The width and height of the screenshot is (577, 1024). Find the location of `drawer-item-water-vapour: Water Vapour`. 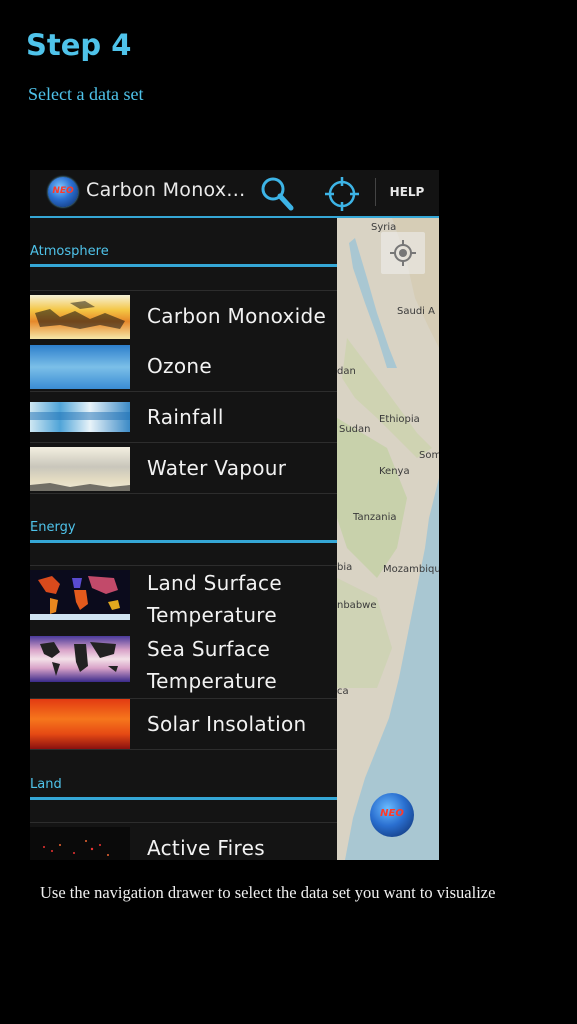

drawer-item-water-vapour: Water Vapour is located at coordinates (183, 468).